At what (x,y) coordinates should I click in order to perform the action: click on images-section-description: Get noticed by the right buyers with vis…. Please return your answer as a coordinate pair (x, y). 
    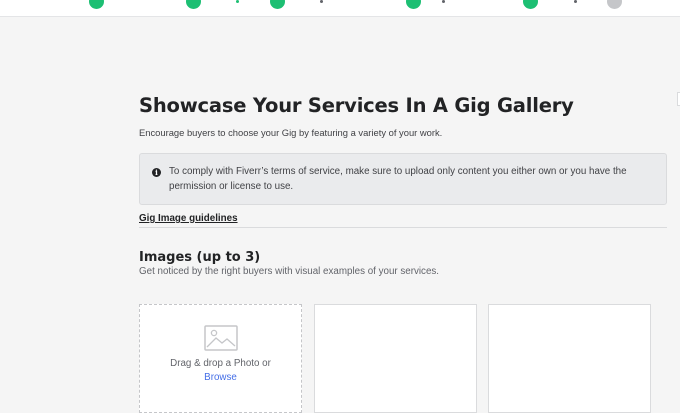
    Looking at the image, I should click on (289, 271).